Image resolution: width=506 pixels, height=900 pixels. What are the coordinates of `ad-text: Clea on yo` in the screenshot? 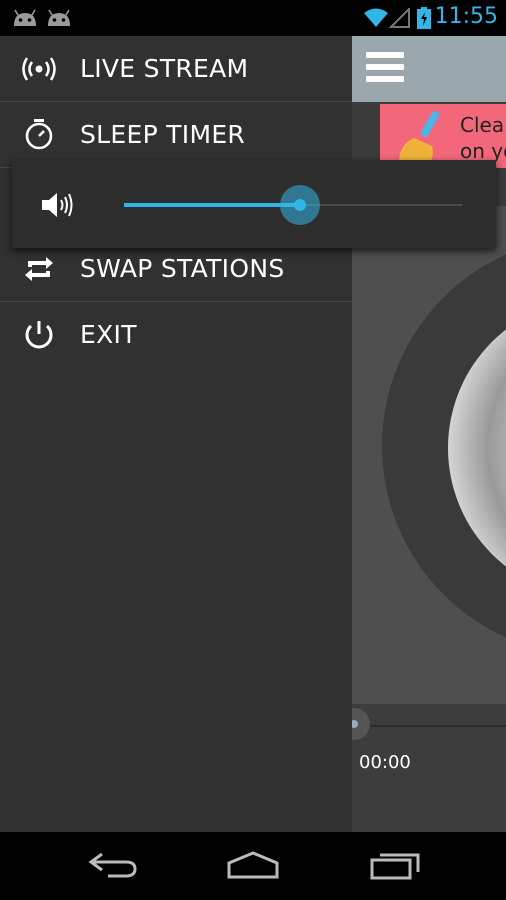 It's located at (483, 138).